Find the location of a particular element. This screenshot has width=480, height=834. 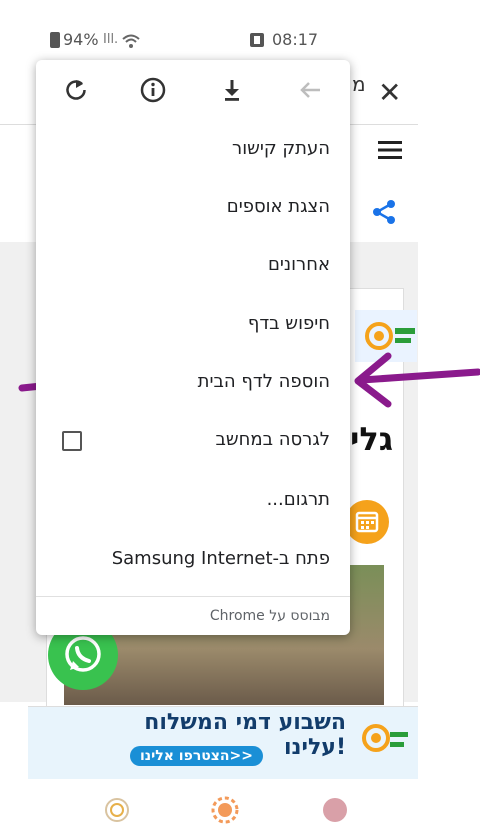

menu-item-recent: אחרונים is located at coordinates (193, 267).